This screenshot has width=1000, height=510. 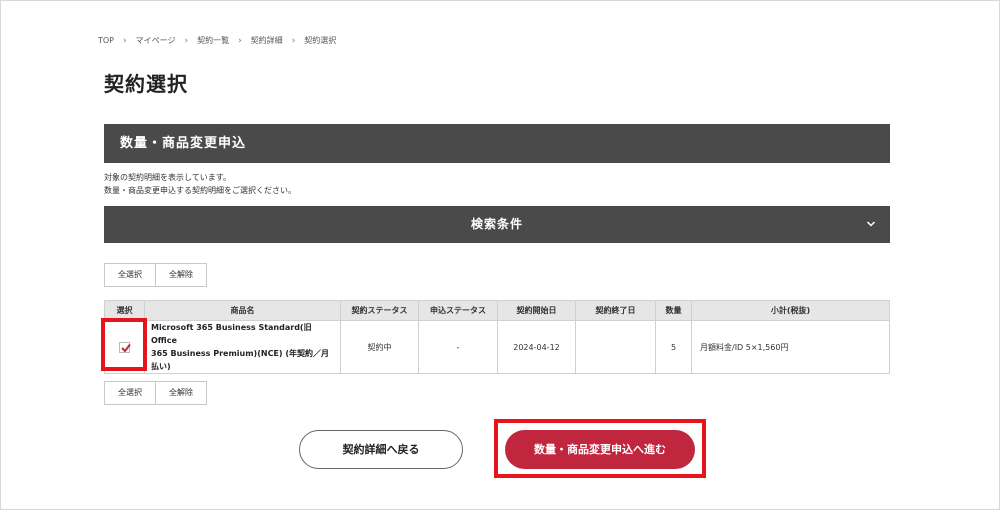 What do you see at coordinates (536, 310) in the screenshot?
I see `column-header-start-date: 契約開始日` at bounding box center [536, 310].